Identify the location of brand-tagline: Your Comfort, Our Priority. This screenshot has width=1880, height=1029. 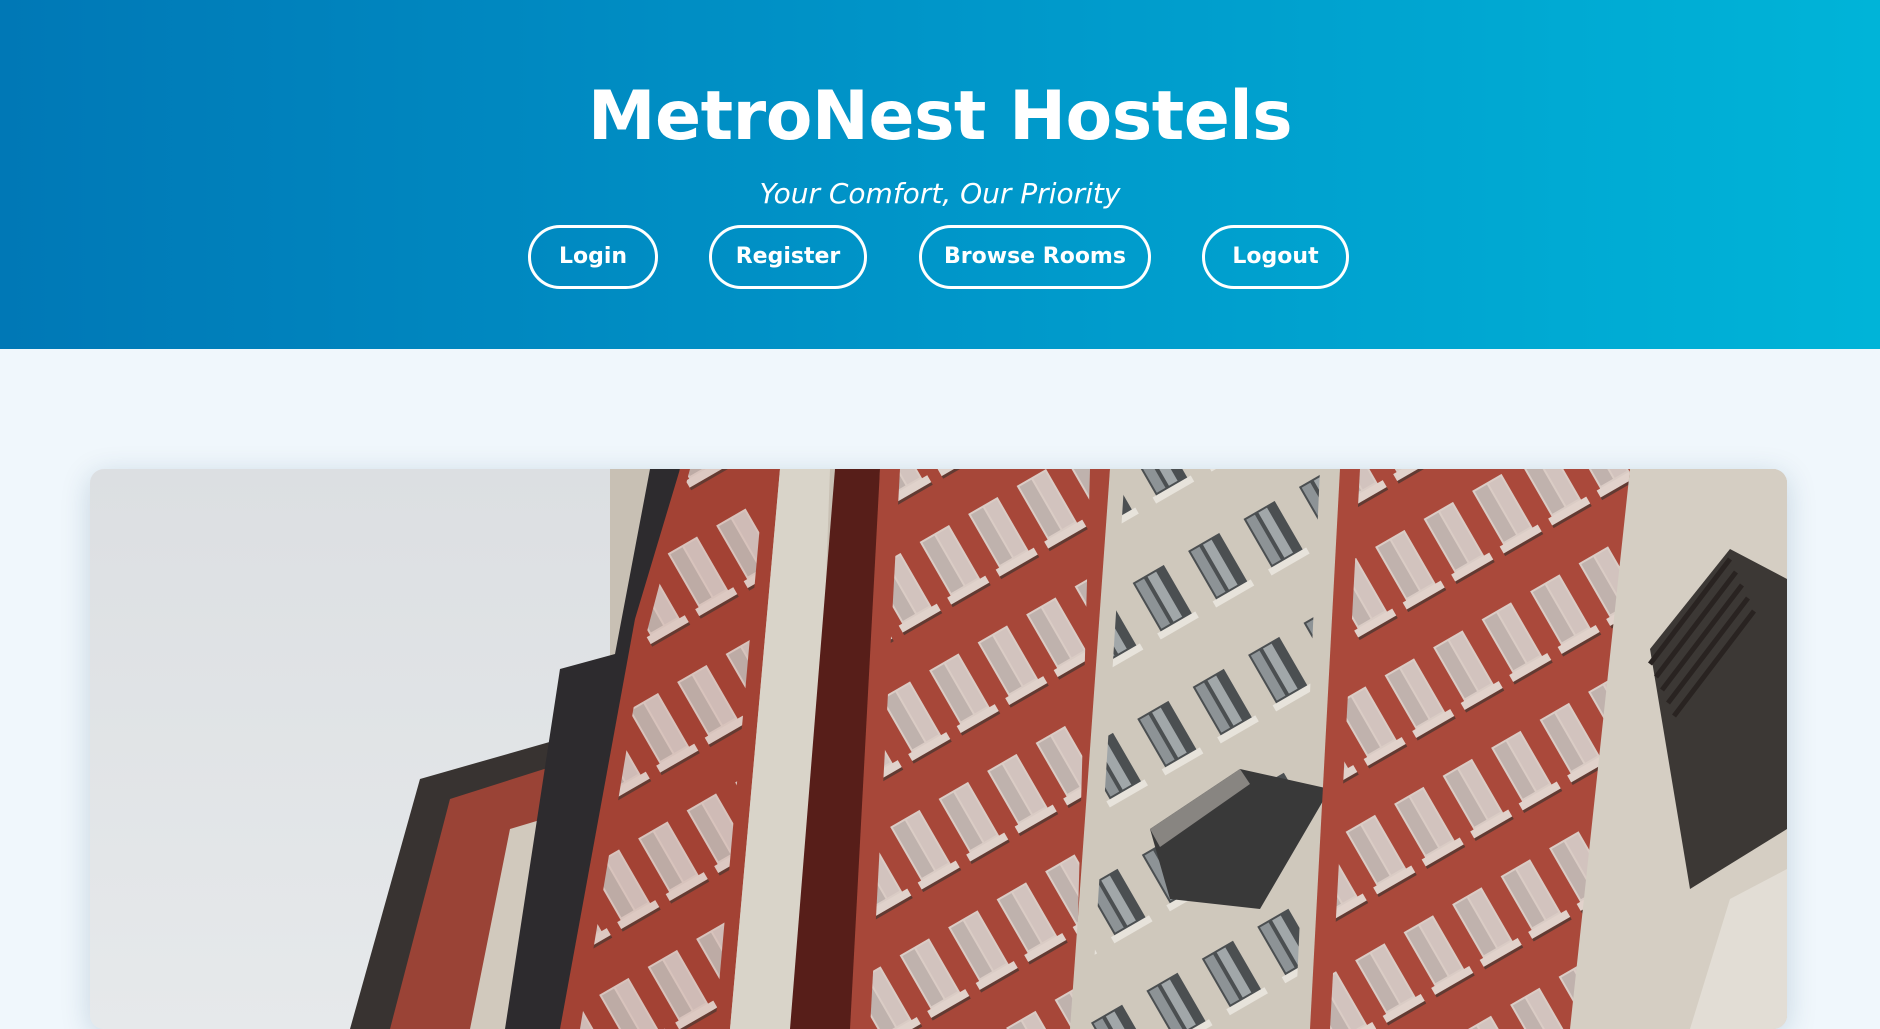
(940, 193).